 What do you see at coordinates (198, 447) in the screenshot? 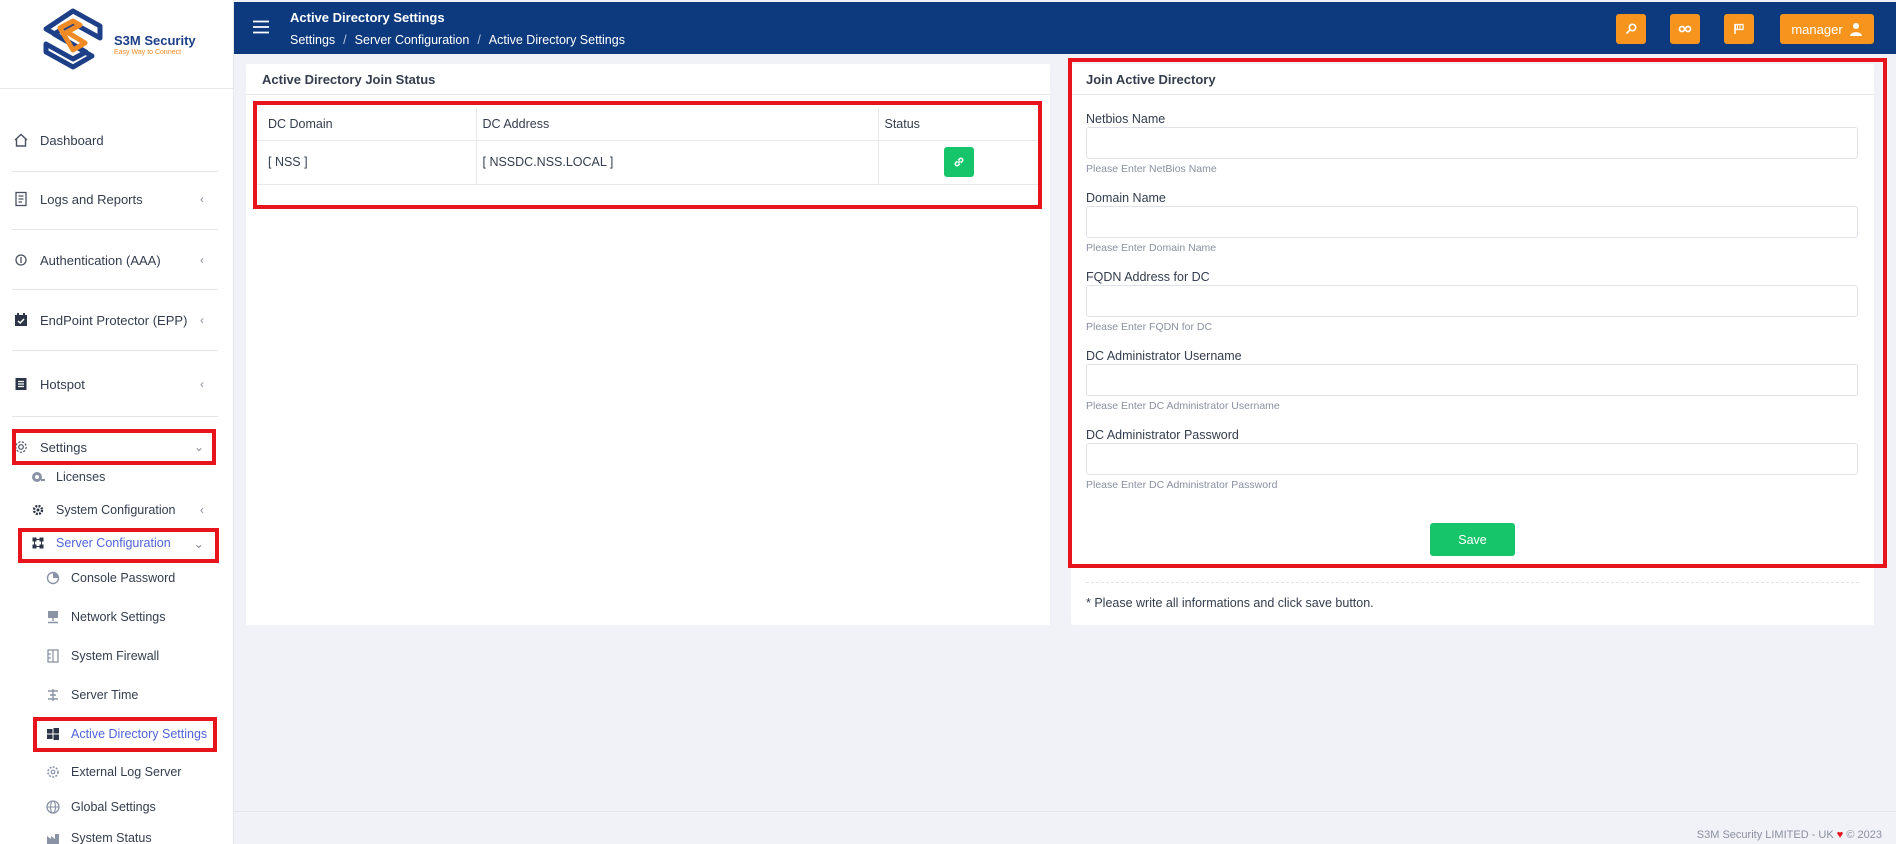
I see `chevron-down-icon: ⌄` at bounding box center [198, 447].